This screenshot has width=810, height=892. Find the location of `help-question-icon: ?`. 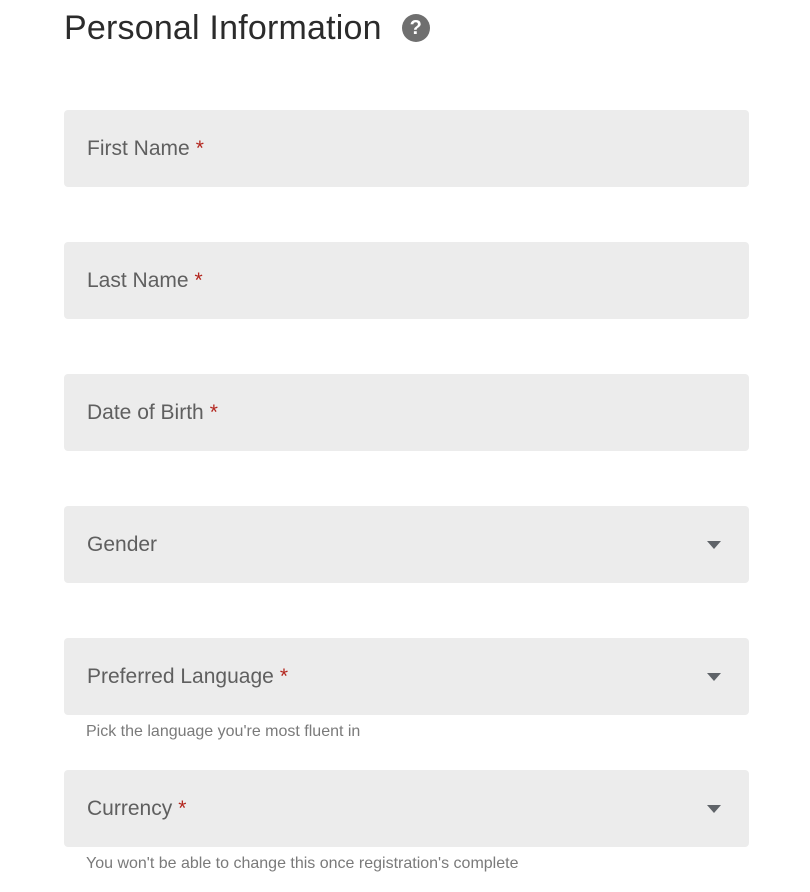

help-question-icon: ? is located at coordinates (415, 28).